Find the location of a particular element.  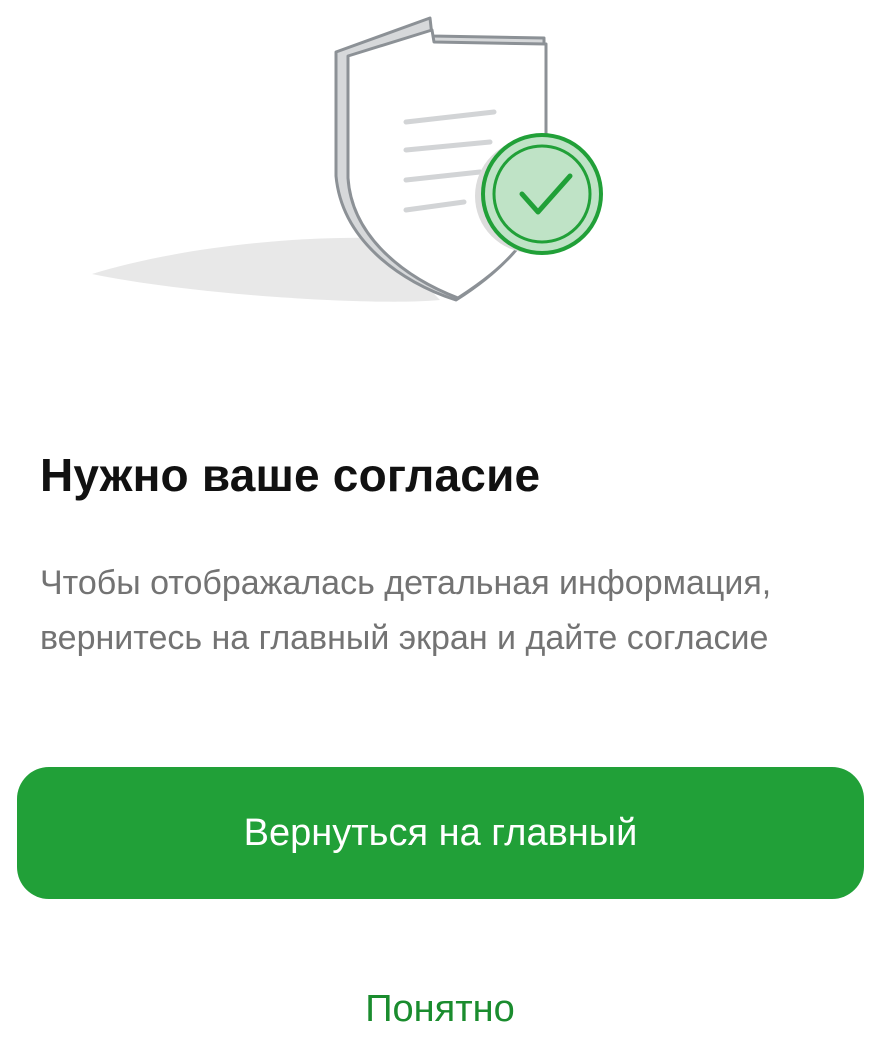

understood-button-label: Понятно is located at coordinates (440, 1008).